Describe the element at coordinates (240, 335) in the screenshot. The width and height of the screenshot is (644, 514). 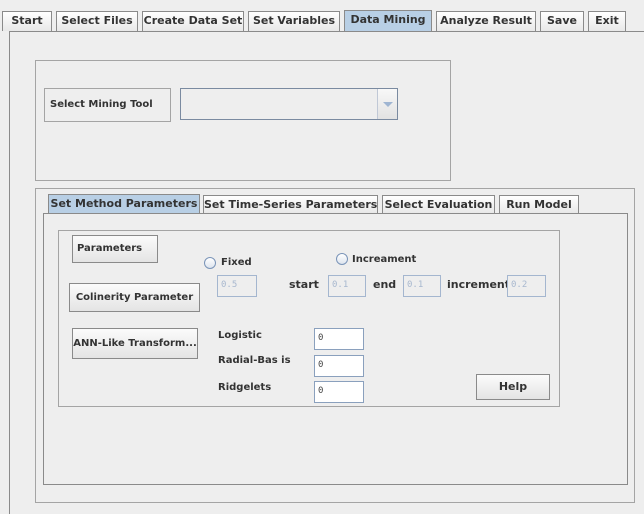
I see `logistic-label: Logistic` at that location.